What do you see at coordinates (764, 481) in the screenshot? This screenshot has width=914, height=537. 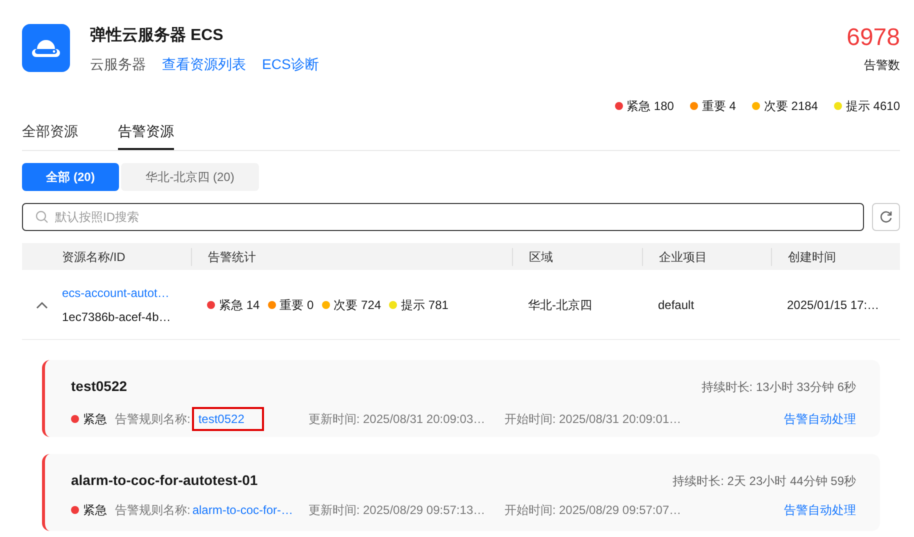 I see `alarm-duration: 持续时长: 2天 23小时 44分钟 59秒` at bounding box center [764, 481].